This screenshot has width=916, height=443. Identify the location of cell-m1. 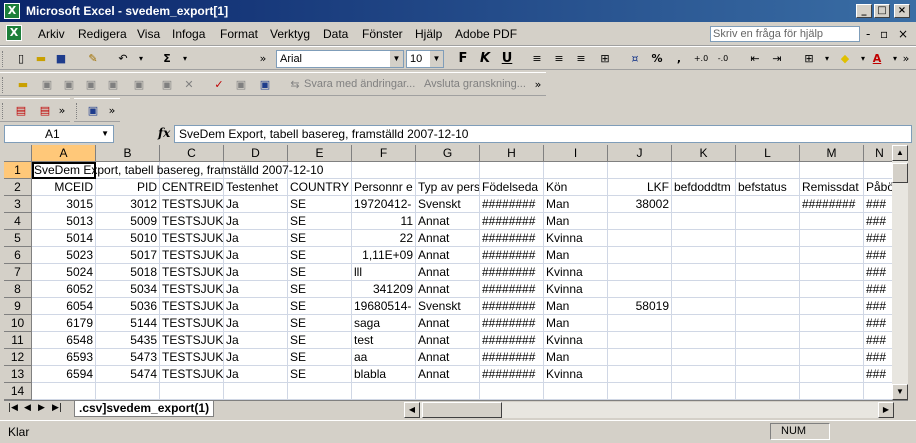
(832, 170).